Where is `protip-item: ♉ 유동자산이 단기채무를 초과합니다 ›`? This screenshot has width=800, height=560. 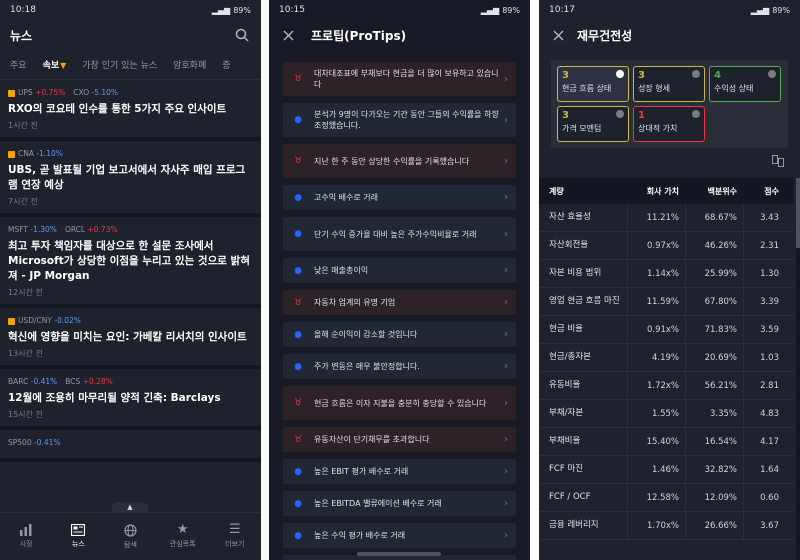 protip-item: ♉ 유동자산이 단기채무를 초과합니다 › is located at coordinates (399, 439).